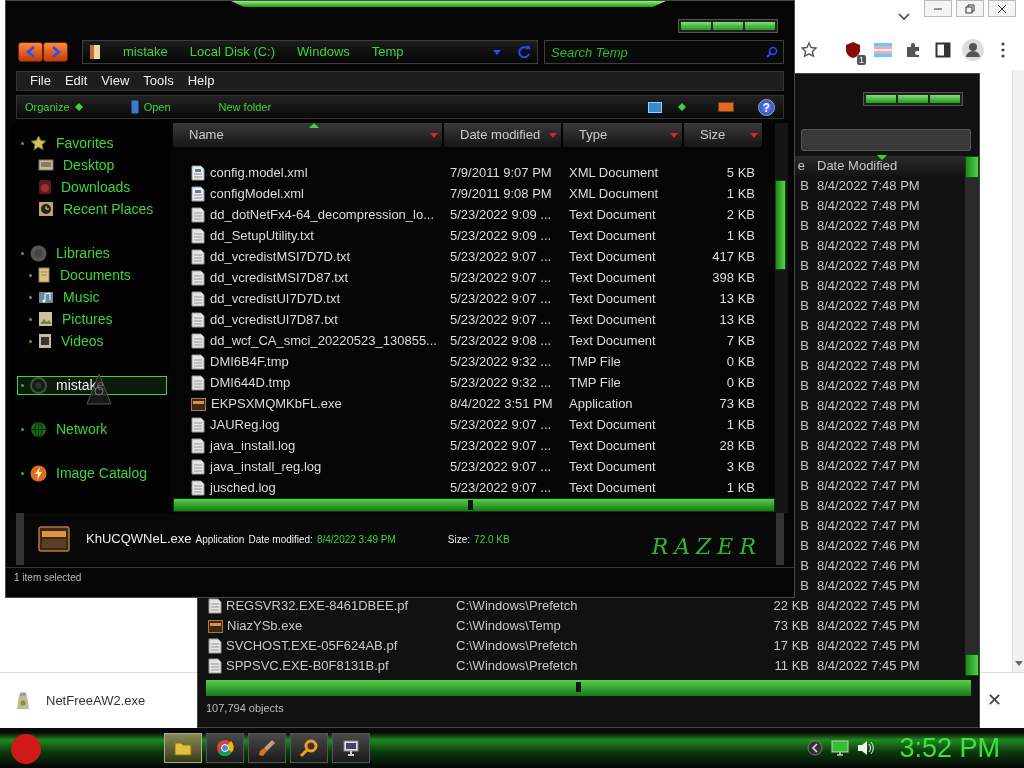 The height and width of the screenshot is (768, 1024). I want to click on search-icon, so click(772, 52).